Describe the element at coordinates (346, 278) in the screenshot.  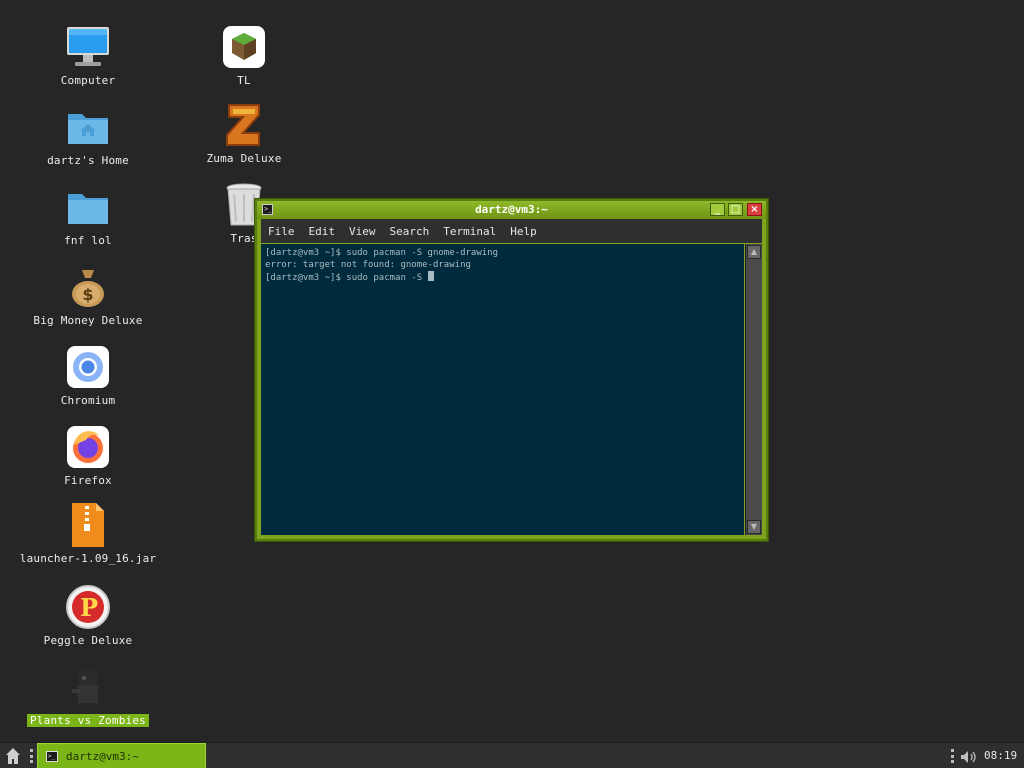
I see `terminal-prompt-line: [dartz@vm3 ~]$ sudo pacman -S` at that location.